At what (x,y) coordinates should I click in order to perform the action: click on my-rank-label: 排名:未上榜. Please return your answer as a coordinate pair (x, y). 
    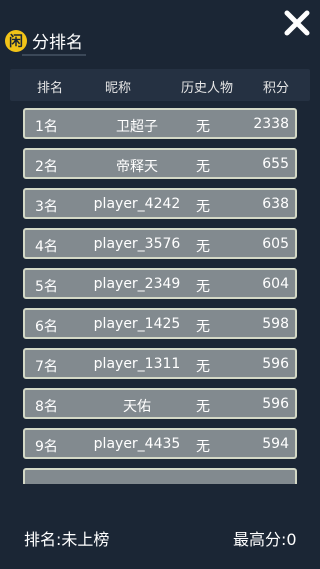
    Looking at the image, I should click on (67, 539).